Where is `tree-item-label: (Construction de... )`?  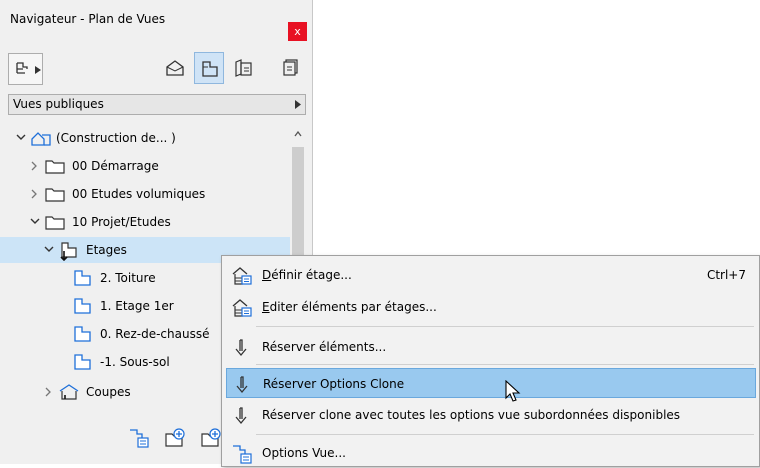
tree-item-label: (Construction de... ) is located at coordinates (116, 138).